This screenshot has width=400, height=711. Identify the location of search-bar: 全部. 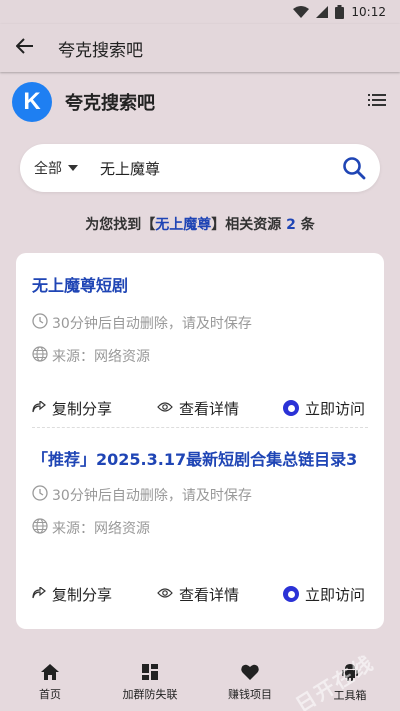
(200, 168).